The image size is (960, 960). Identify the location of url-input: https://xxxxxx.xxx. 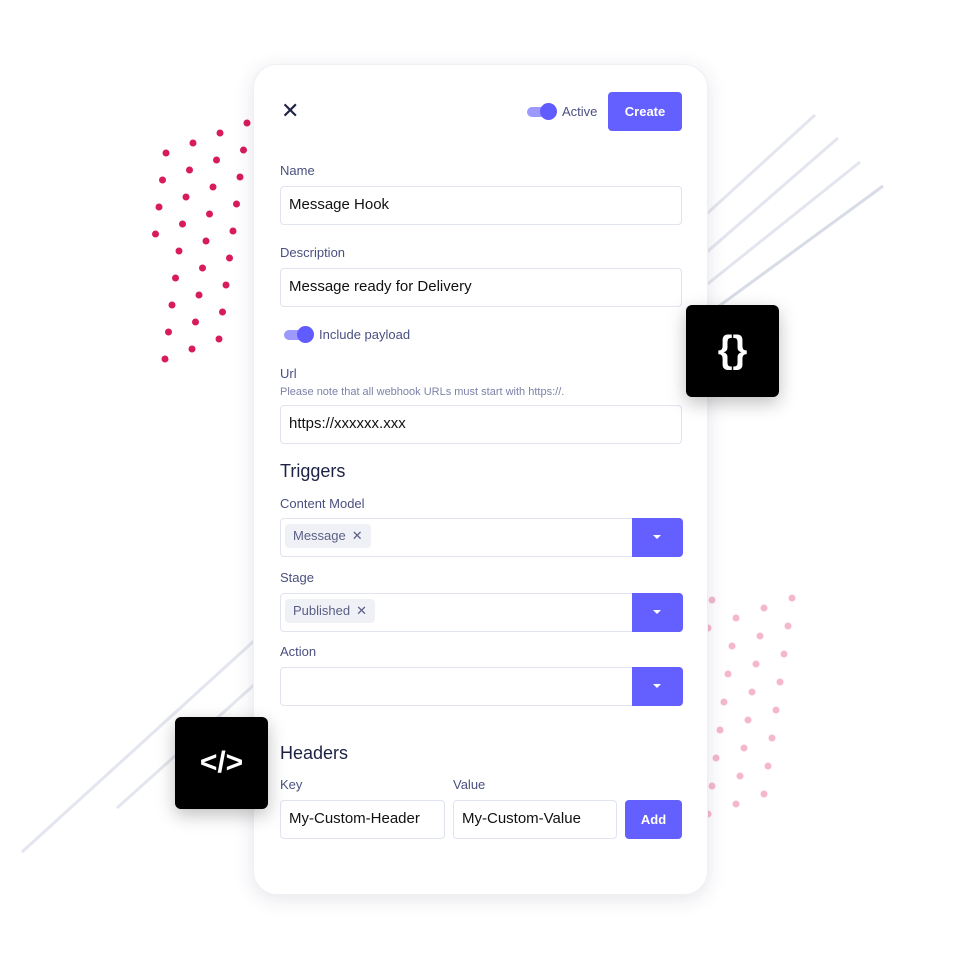
(481, 424).